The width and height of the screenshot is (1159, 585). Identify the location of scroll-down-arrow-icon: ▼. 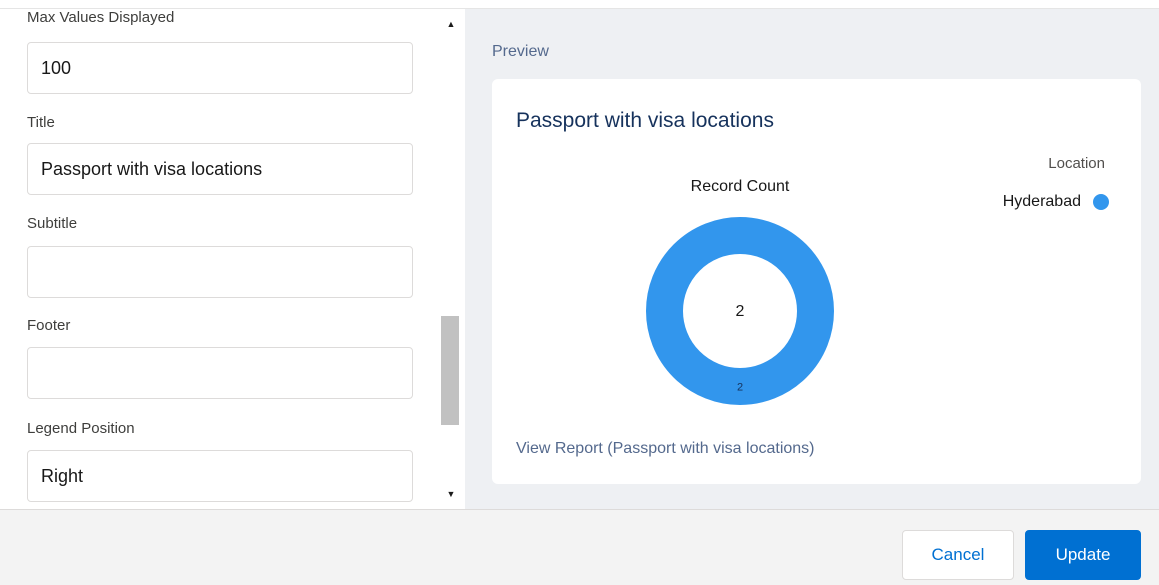
(451, 494).